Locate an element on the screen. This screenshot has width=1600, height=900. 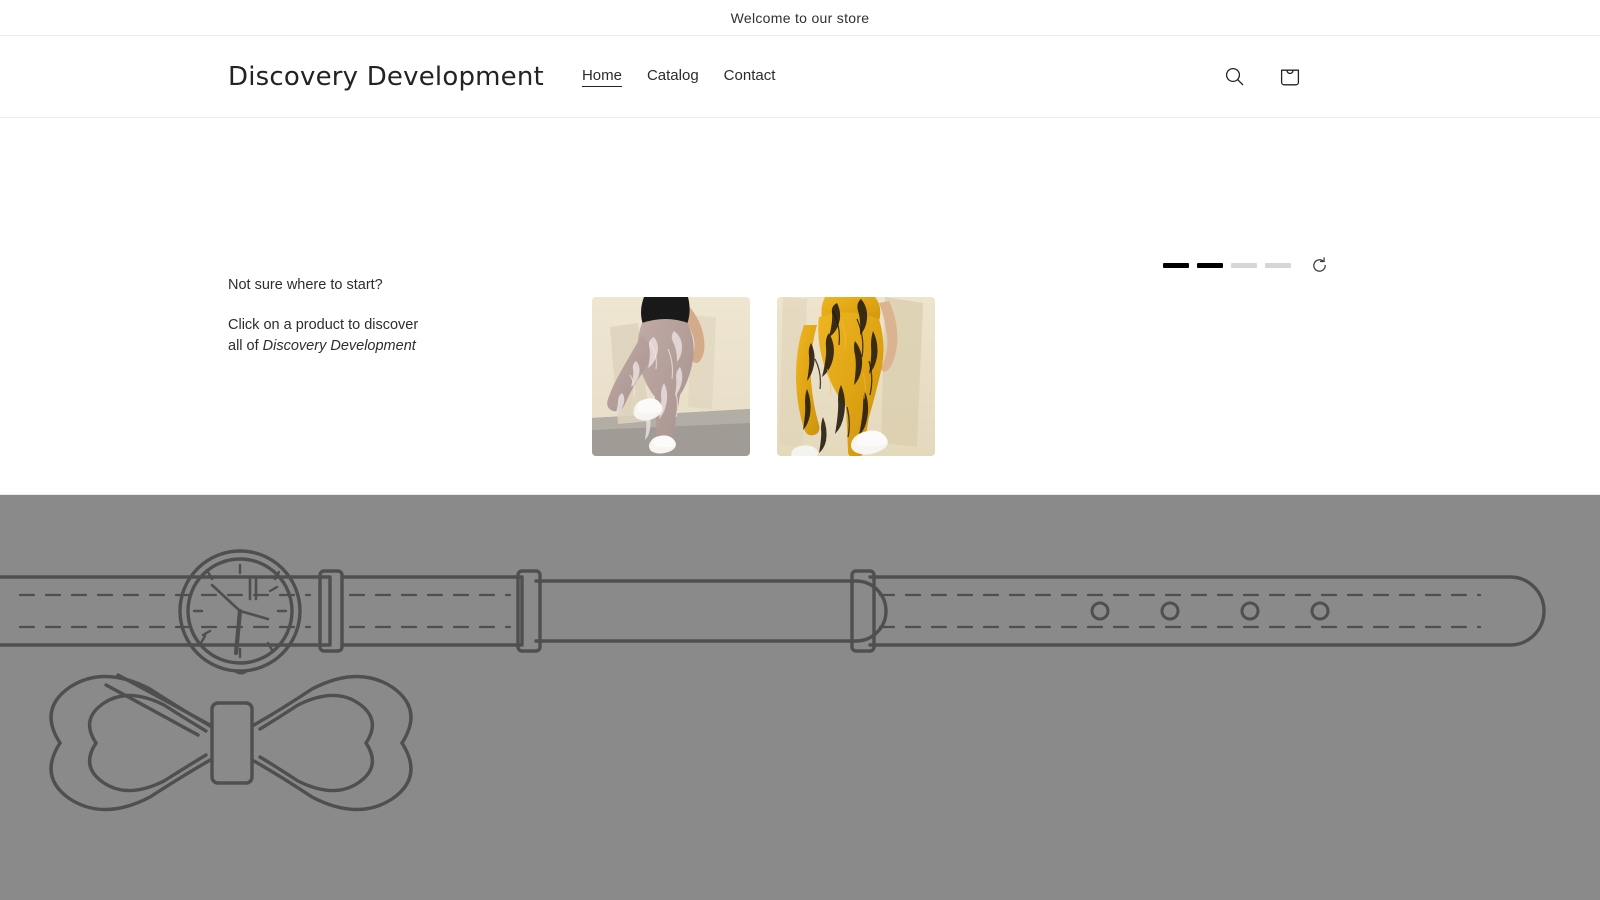
nav-link-catalog: Catalog is located at coordinates (673, 76).